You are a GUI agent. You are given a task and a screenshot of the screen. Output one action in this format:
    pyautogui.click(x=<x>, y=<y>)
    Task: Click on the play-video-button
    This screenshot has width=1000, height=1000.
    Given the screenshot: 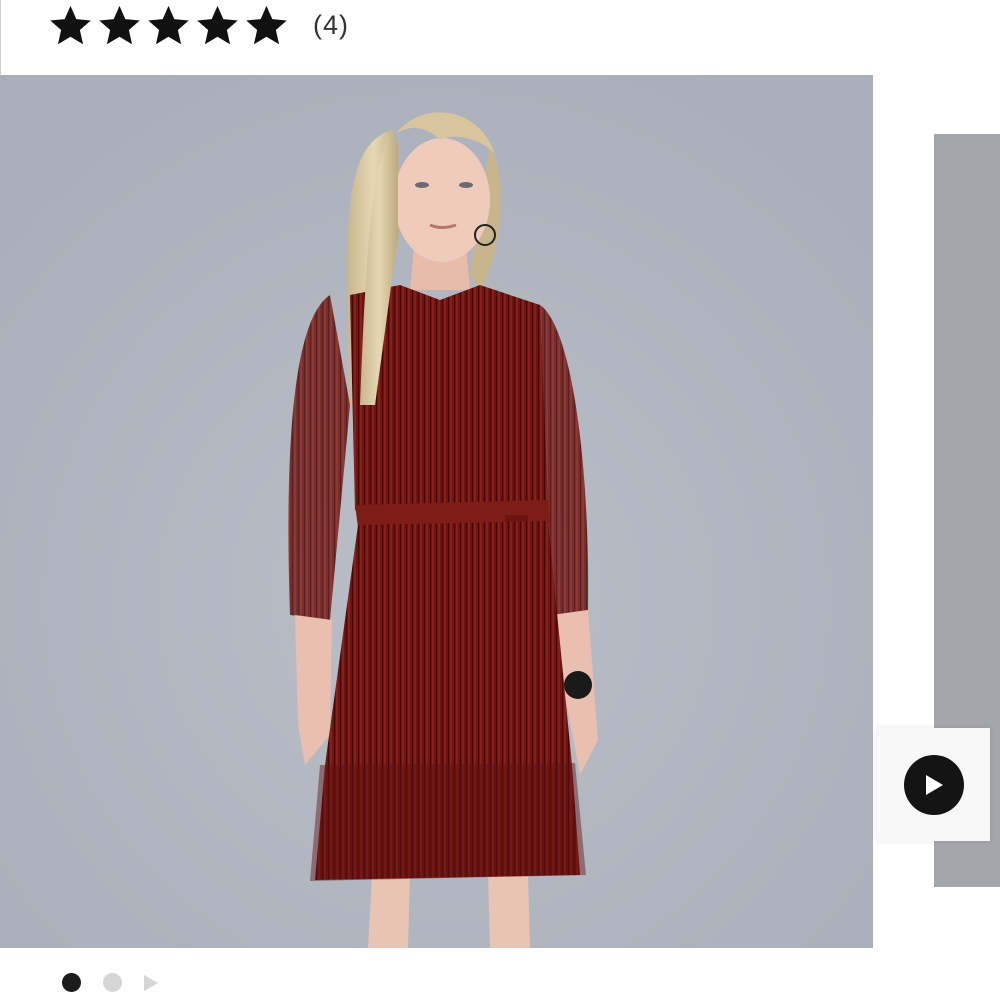 What is the action you would take?
    pyautogui.click(x=933, y=784)
    